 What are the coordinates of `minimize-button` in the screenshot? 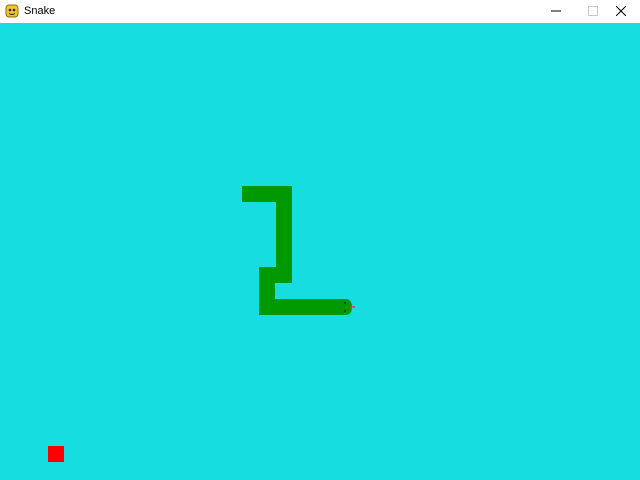 It's located at (556, 11).